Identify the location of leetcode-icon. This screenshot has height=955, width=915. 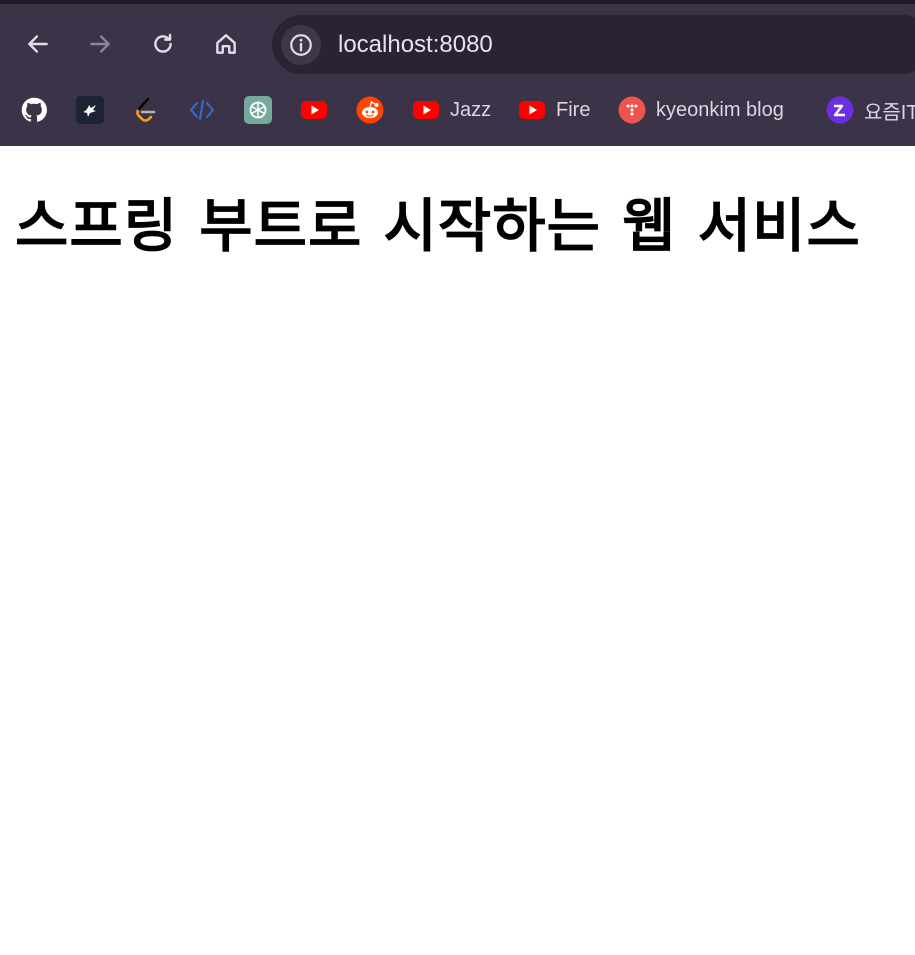
(146, 110).